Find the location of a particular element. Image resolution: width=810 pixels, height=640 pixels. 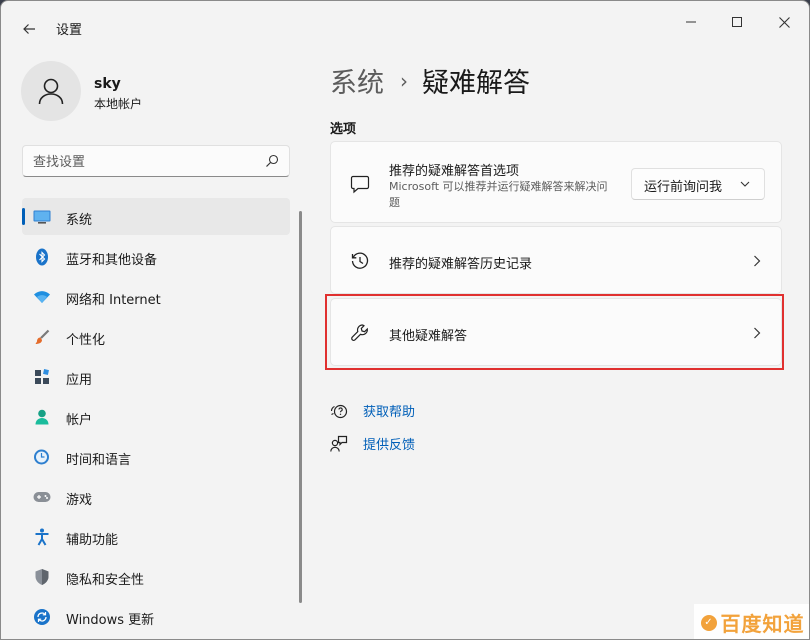

maximize-icon is located at coordinates (737, 22).